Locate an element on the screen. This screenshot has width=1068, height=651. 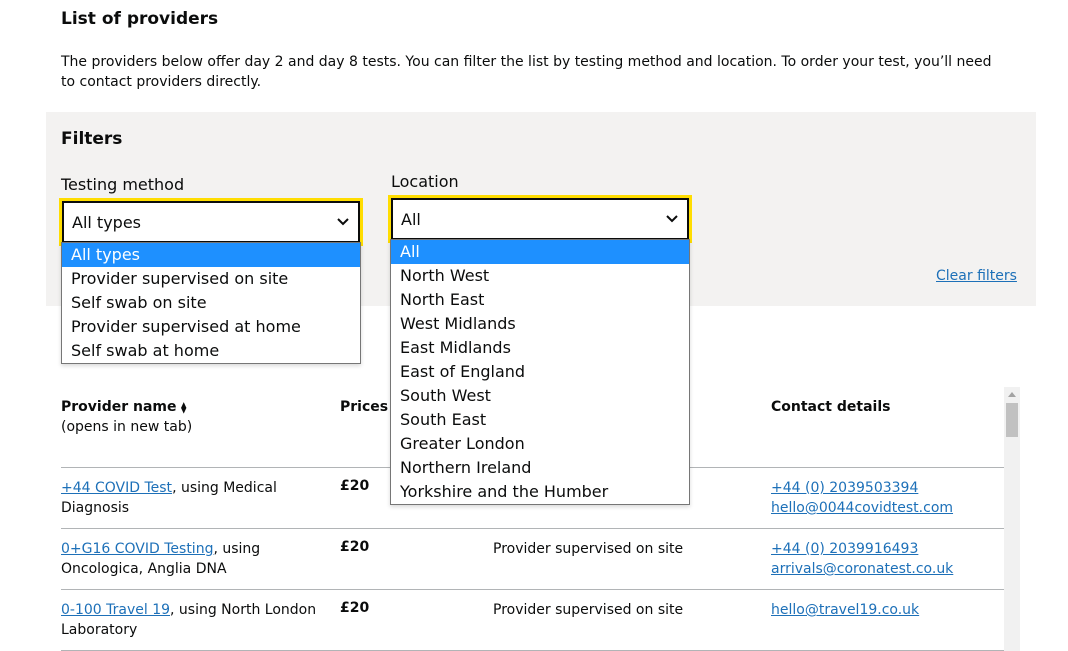
table-row: +44 COVID Test, using Medical Diagnosis is located at coordinates (191, 498).